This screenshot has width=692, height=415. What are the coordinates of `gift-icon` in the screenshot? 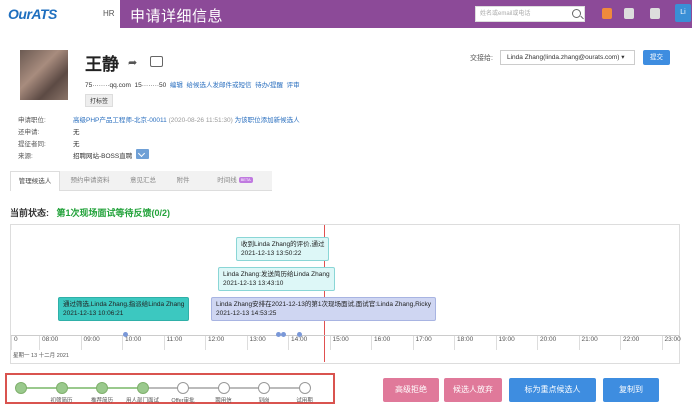 It's located at (607, 13).